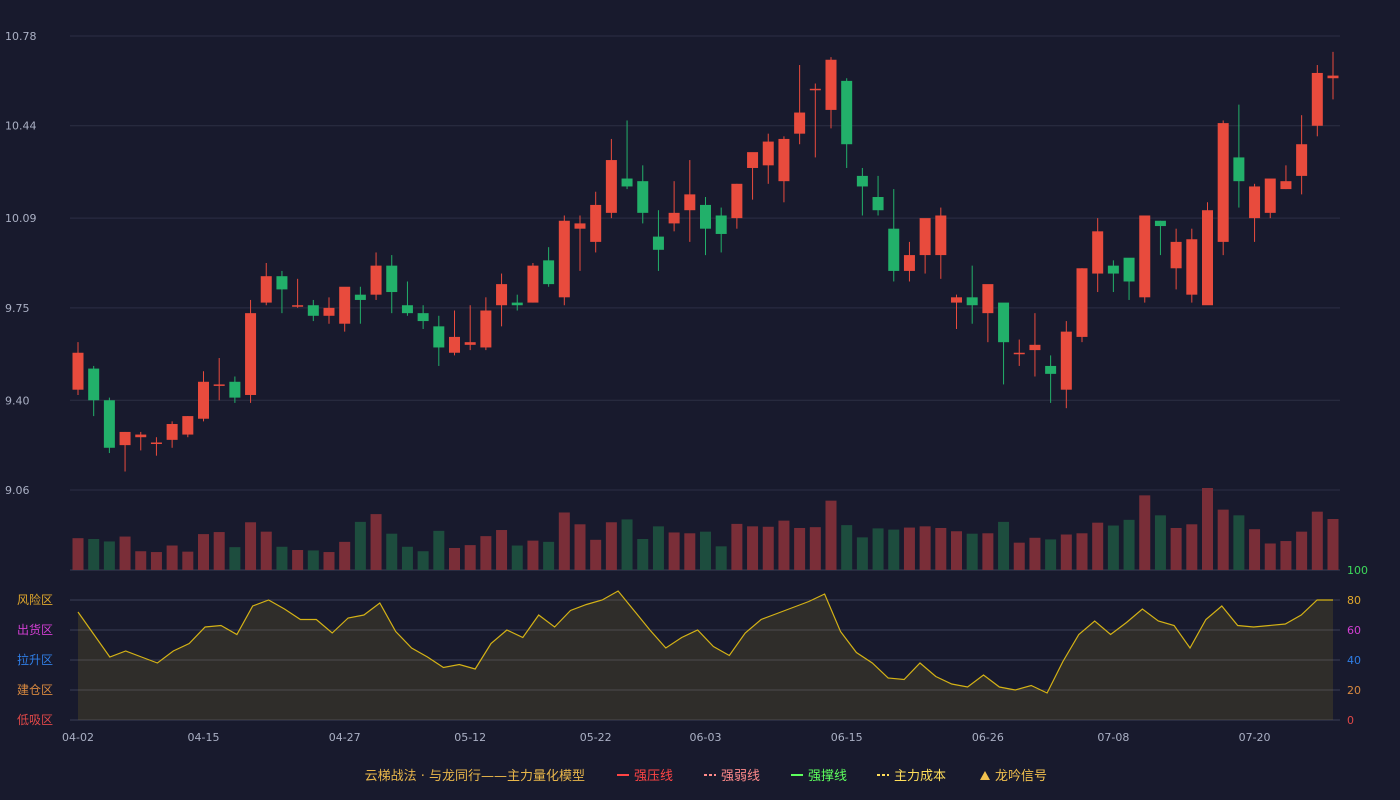  What do you see at coordinates (706, 776) in the screenshot?
I see `legend: 云梯战法 · 与龙同行——主力量化模型 强压线 强弱线 强撑线 主力成本 龙吟信号` at bounding box center [706, 776].